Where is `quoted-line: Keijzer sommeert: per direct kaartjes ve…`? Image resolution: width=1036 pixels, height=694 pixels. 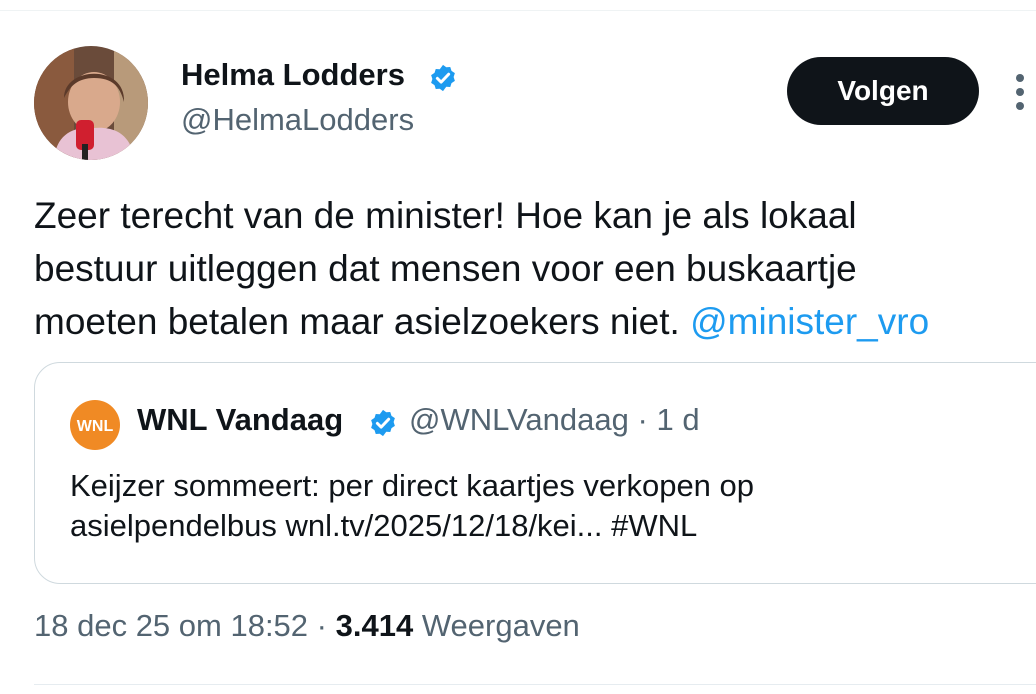
quoted-line: Keijzer sommeert: per direct kaartjes ve… is located at coordinates (412, 485).